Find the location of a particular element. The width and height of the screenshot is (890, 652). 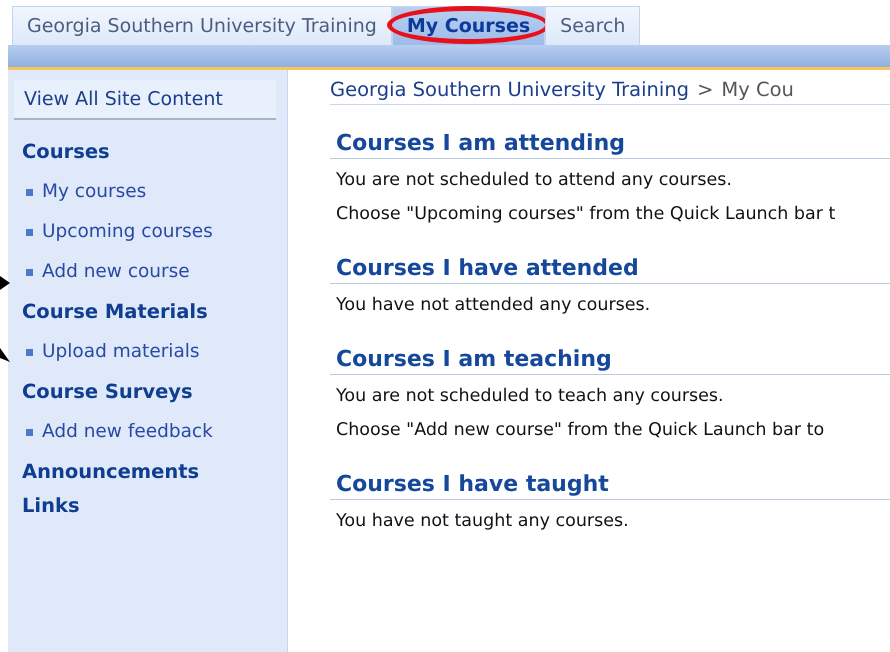

section-title: Courses I am attending is located at coordinates (610, 145).